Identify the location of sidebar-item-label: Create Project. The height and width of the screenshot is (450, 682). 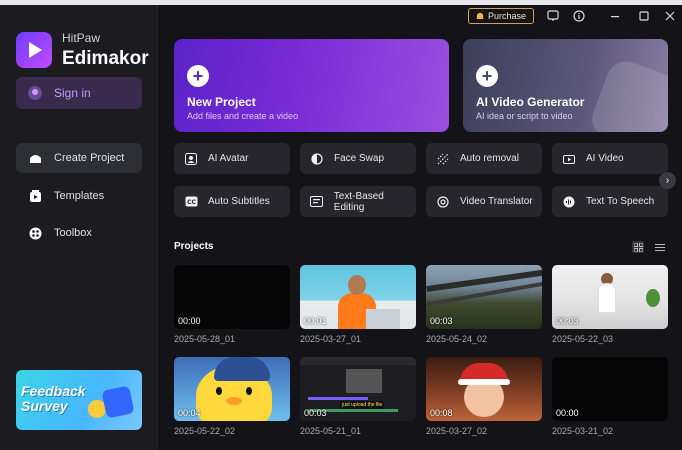
(89, 158).